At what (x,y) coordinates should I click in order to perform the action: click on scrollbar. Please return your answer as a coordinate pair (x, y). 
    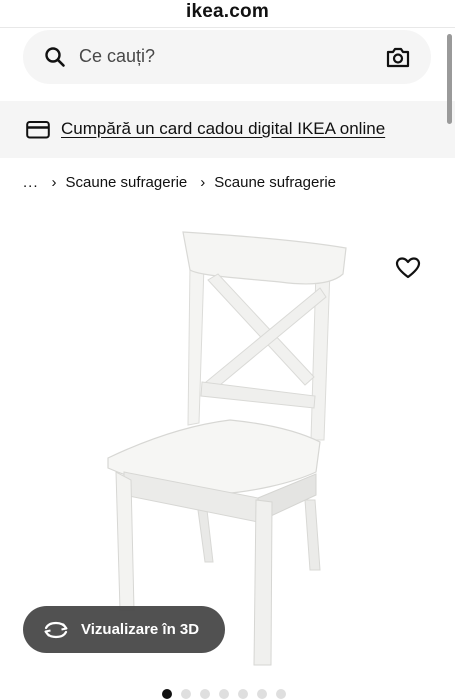
    Looking at the image, I should click on (449, 79).